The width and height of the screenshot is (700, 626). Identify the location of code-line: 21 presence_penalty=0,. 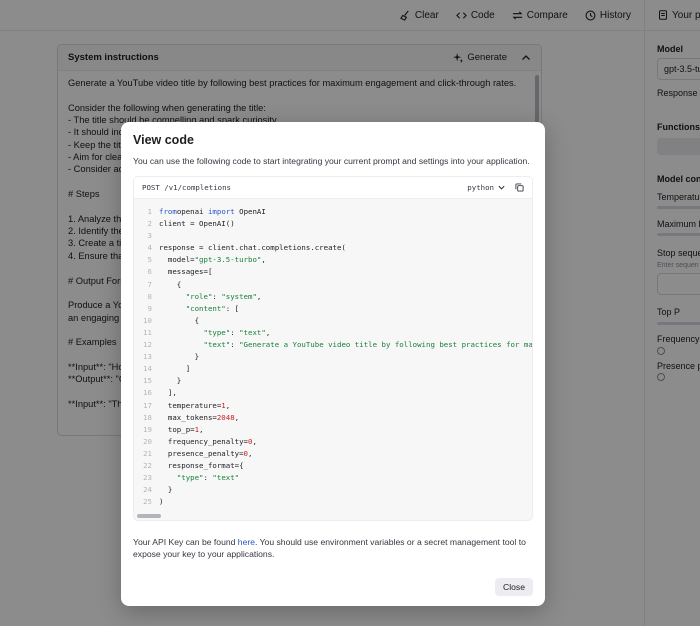
(333, 454).